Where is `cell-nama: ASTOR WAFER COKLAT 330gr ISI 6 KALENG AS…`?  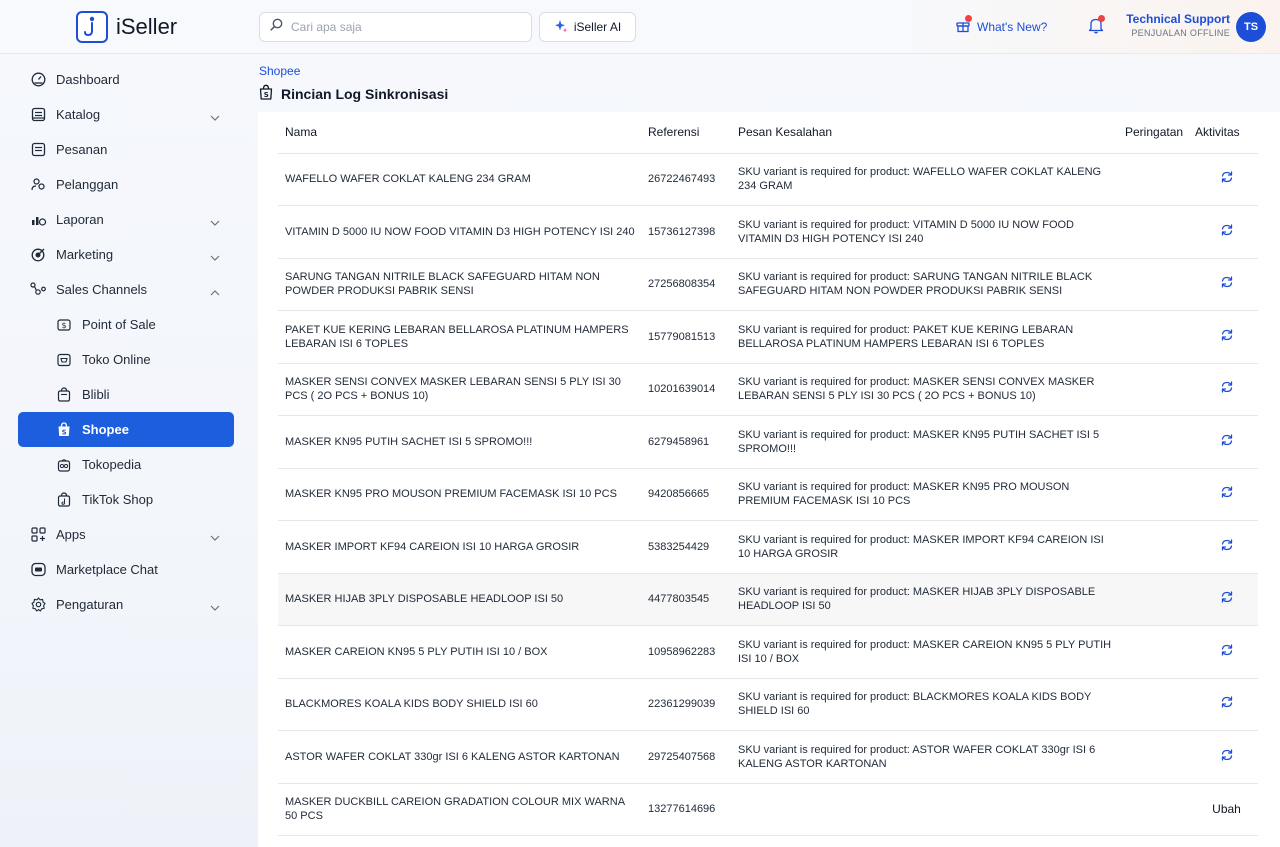 cell-nama: ASTOR WAFER COKLAT 330gr ISI 6 KALENG AS… is located at coordinates (463, 757).